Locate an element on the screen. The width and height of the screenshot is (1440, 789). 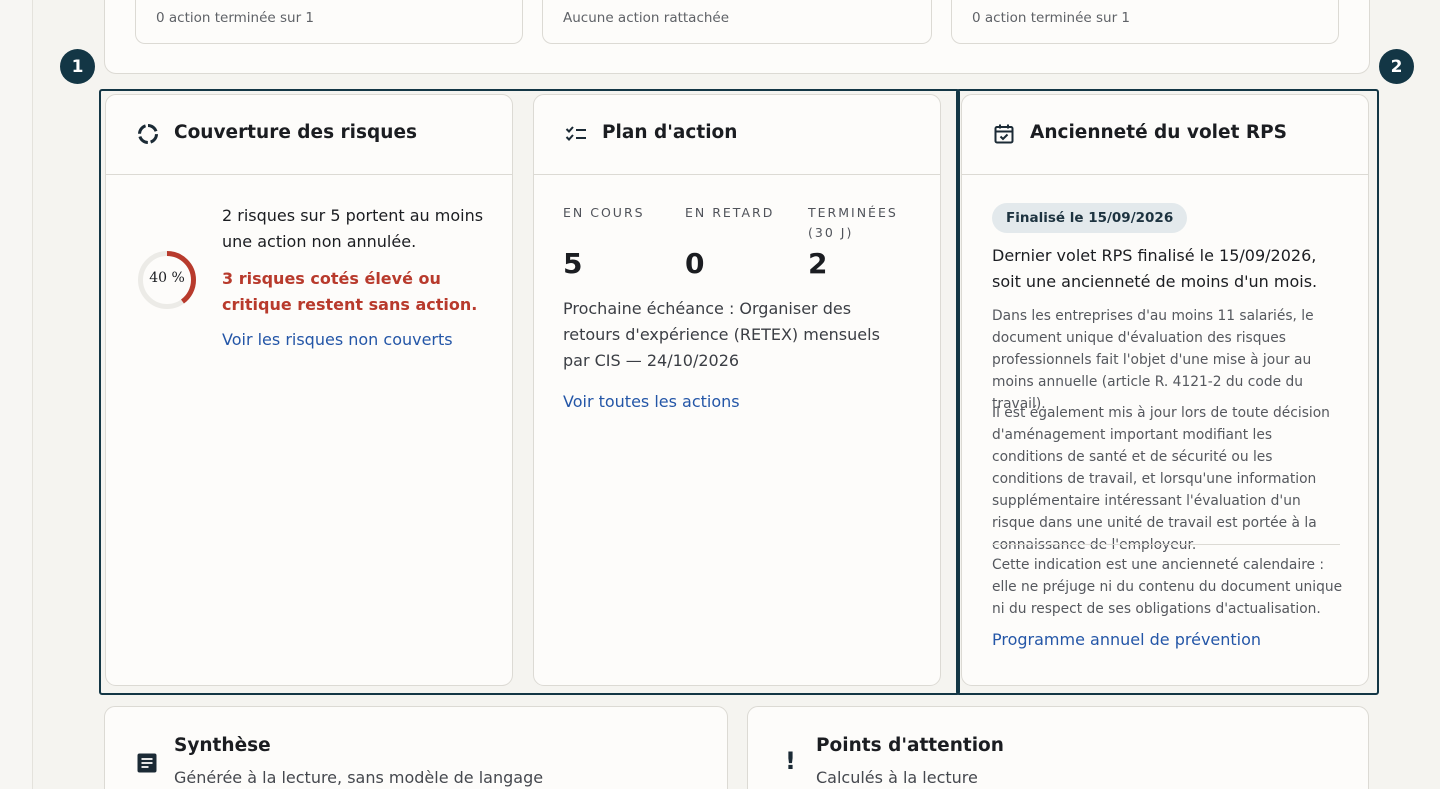
top-mini-card-2: Aucune action rattachée is located at coordinates (737, 22).